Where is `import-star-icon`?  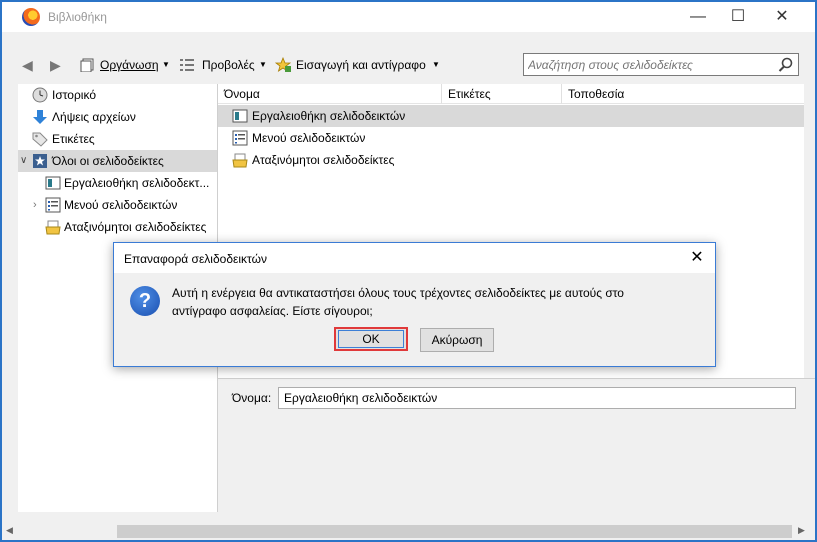 import-star-icon is located at coordinates (283, 65).